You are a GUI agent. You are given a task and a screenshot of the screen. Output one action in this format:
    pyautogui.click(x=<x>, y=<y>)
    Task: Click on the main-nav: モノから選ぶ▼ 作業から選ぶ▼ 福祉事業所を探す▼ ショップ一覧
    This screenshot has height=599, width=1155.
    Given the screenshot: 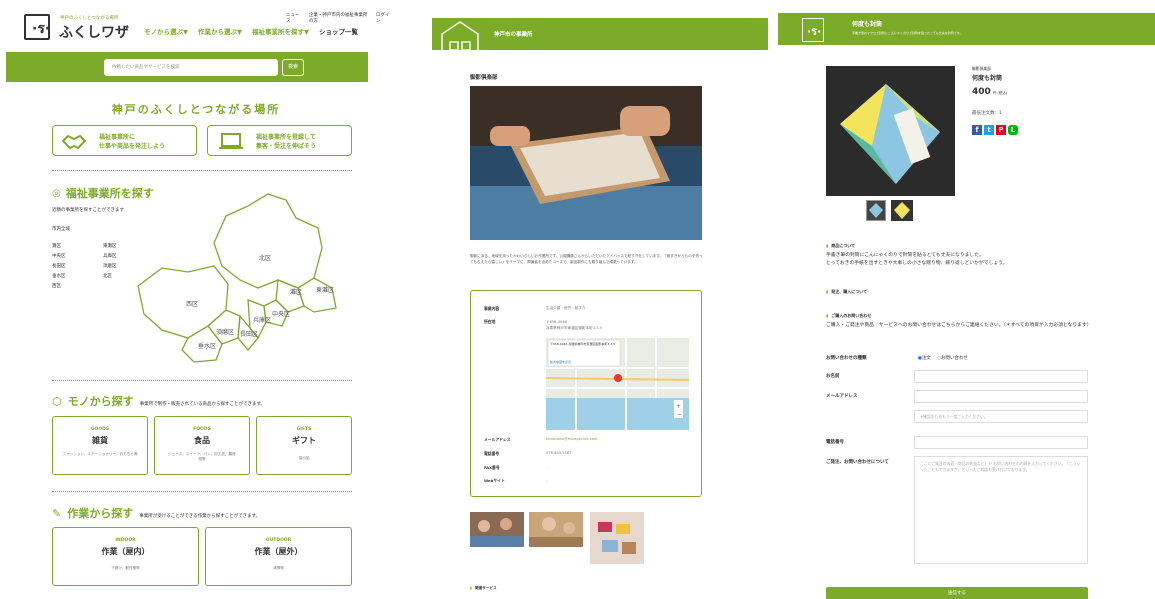 What is the action you would take?
    pyautogui.click(x=251, y=31)
    